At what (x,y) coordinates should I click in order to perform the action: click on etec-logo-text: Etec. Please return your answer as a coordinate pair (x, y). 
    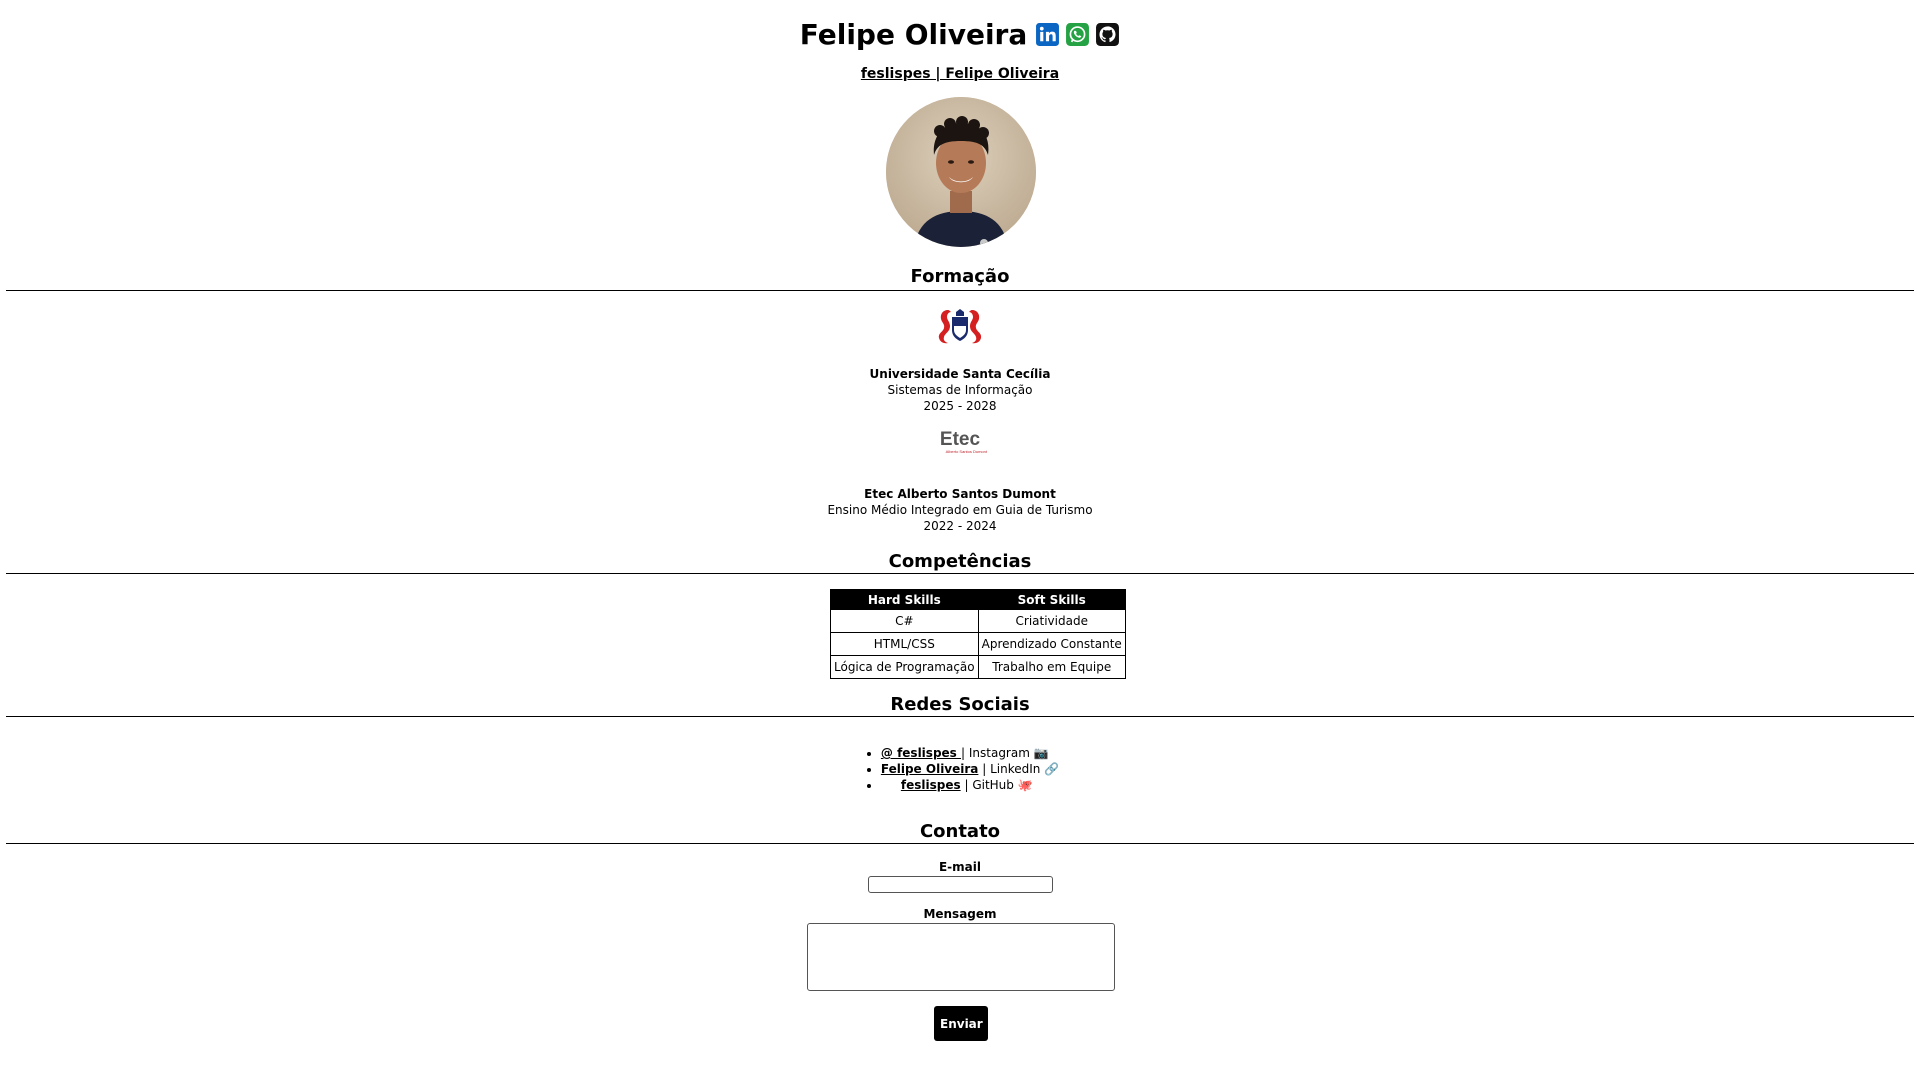
    Looking at the image, I should click on (960, 439).